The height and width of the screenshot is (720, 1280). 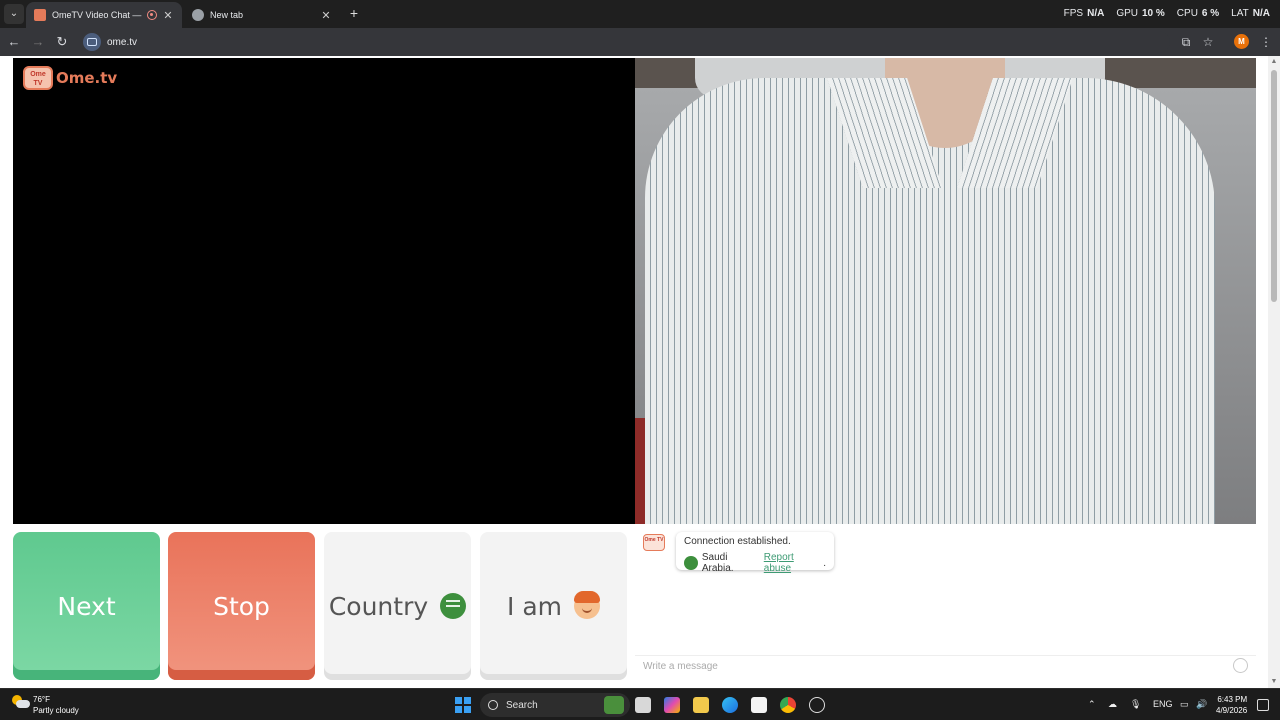 What do you see at coordinates (1241, 41) in the screenshot?
I see `profile-avatar: M` at bounding box center [1241, 41].